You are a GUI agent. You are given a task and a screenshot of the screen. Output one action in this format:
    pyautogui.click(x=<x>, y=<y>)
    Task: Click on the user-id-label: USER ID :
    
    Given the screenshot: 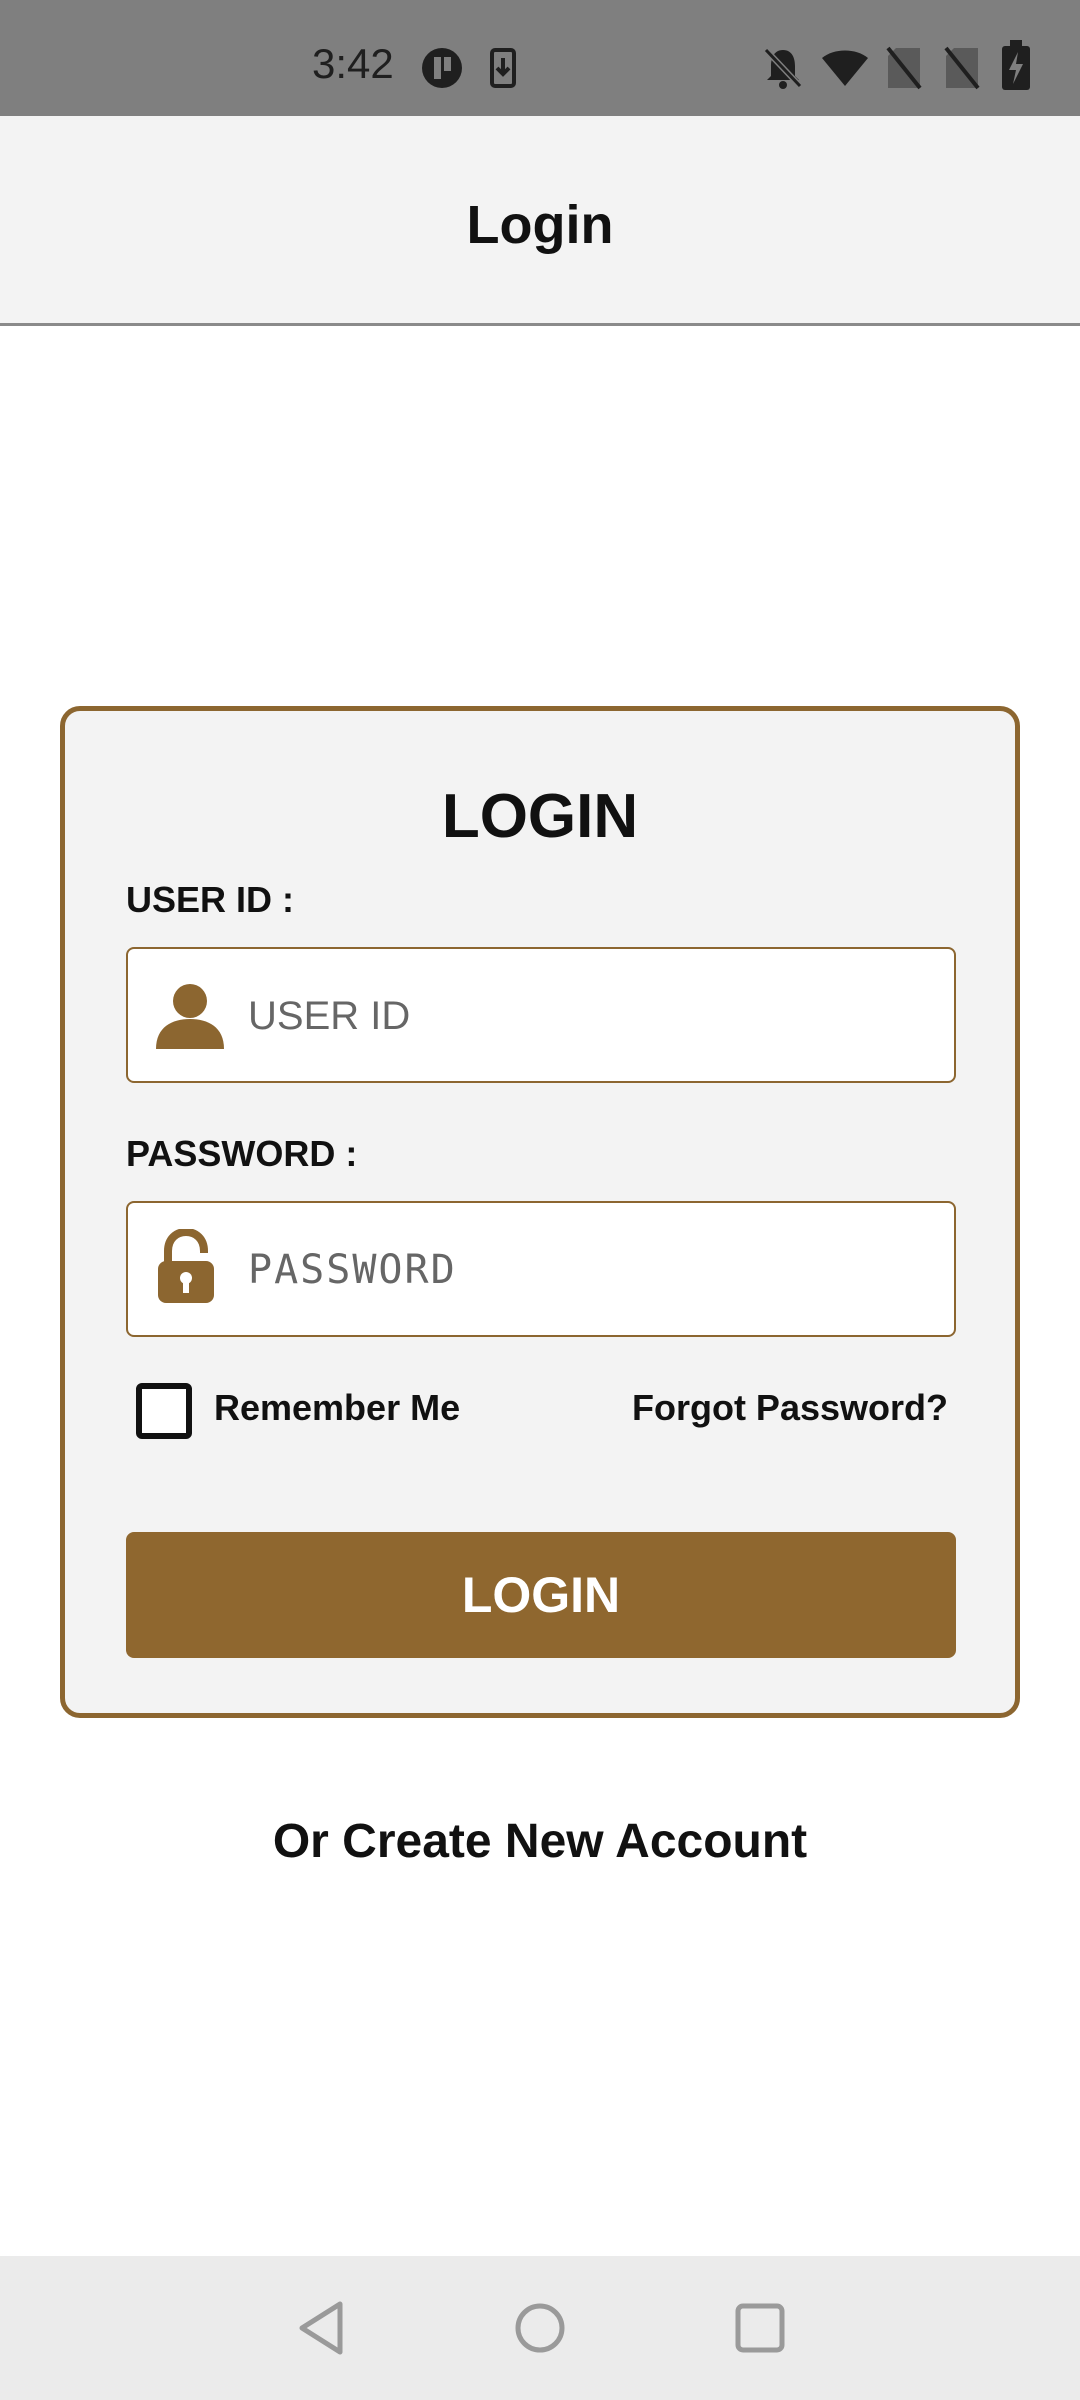 What is the action you would take?
    pyautogui.click(x=210, y=899)
    